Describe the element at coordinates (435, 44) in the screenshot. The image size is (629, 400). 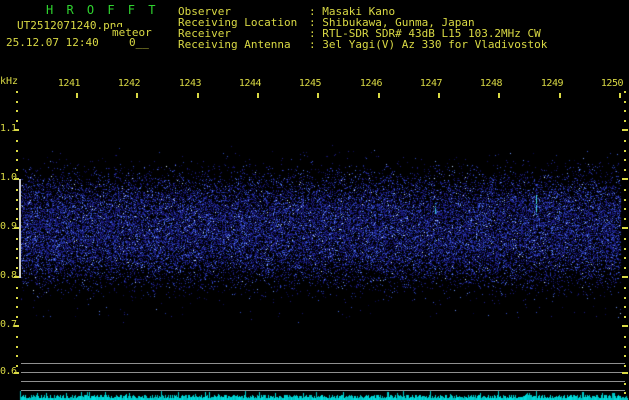
I see `info-value: 3el Yagi(V) Az 330 for Vladivostok` at that location.